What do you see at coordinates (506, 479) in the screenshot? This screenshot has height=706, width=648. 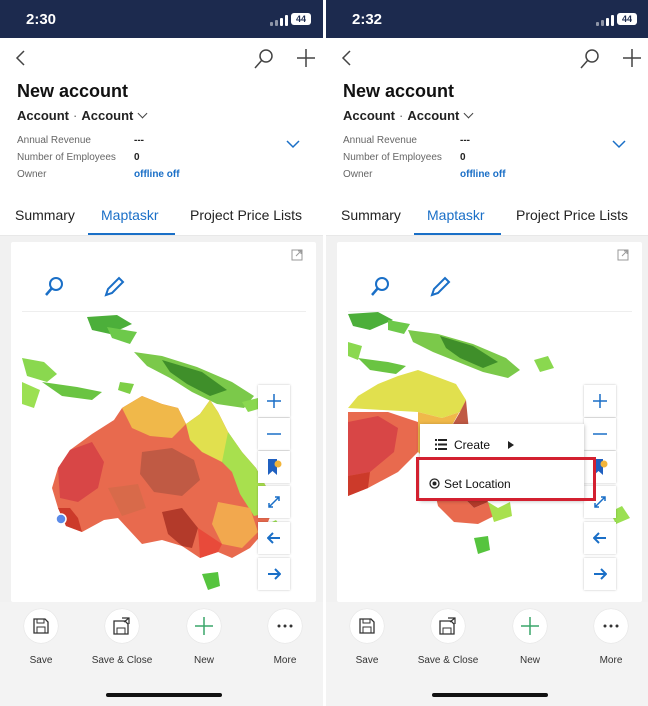 I see `highlight-box` at bounding box center [506, 479].